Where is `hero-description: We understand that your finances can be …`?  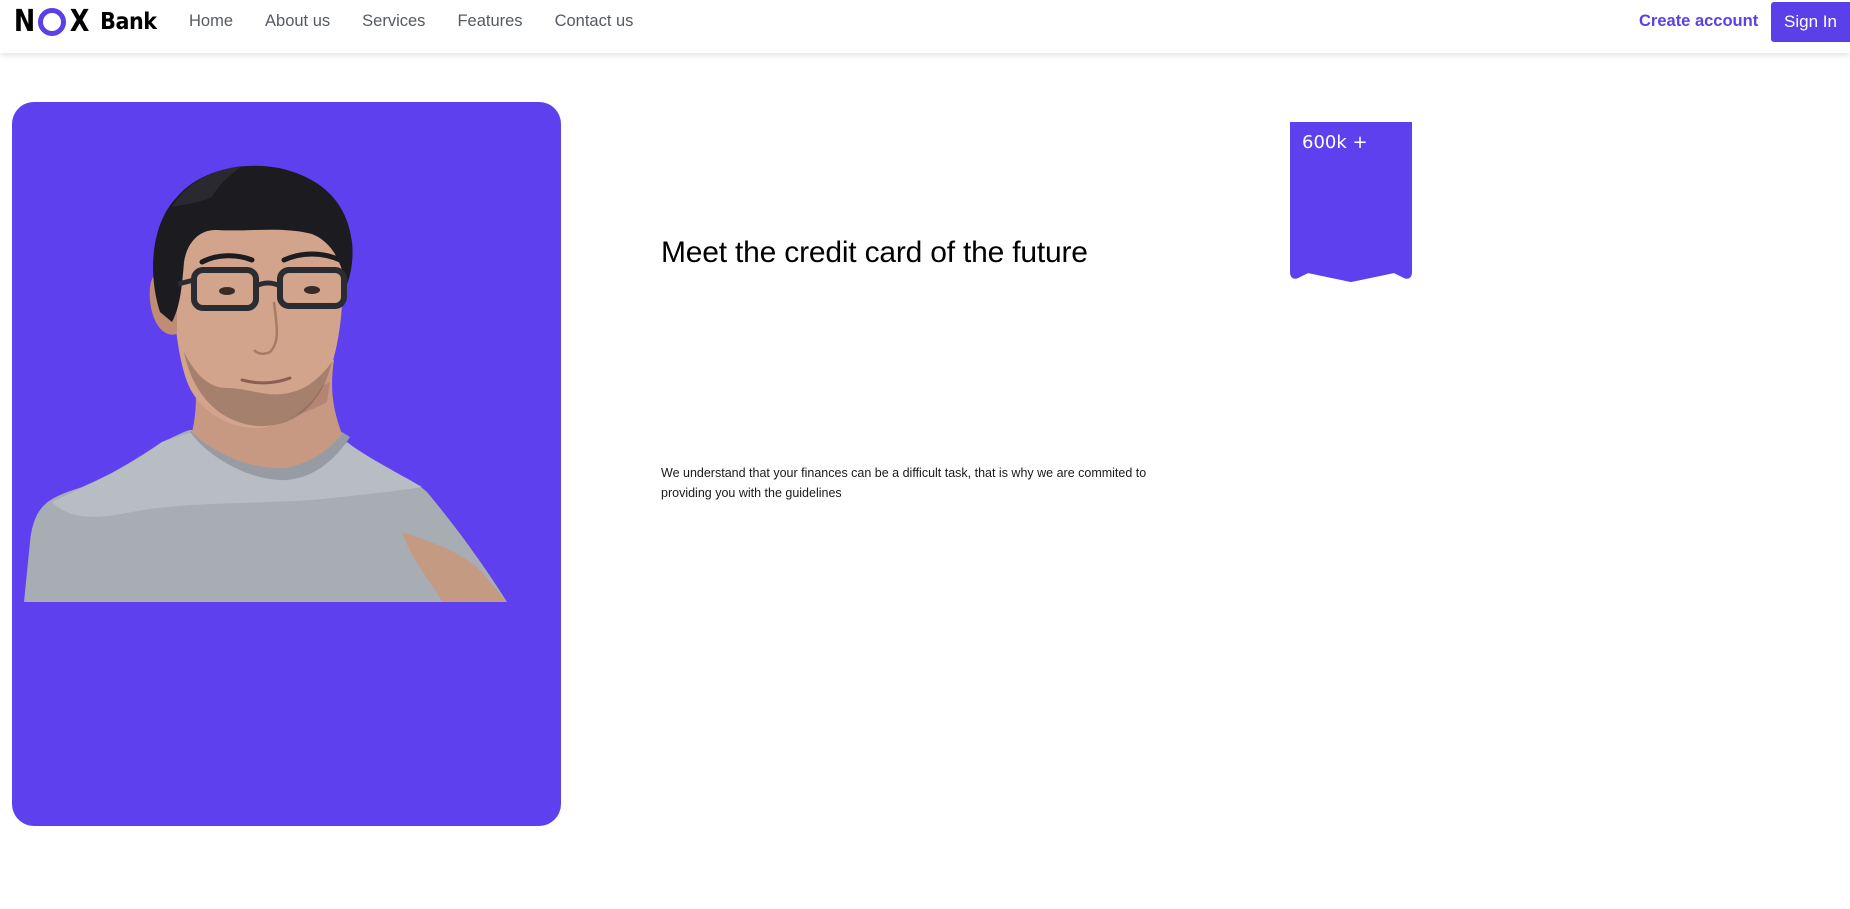 hero-description: We understand that your finances can be … is located at coordinates (904, 483).